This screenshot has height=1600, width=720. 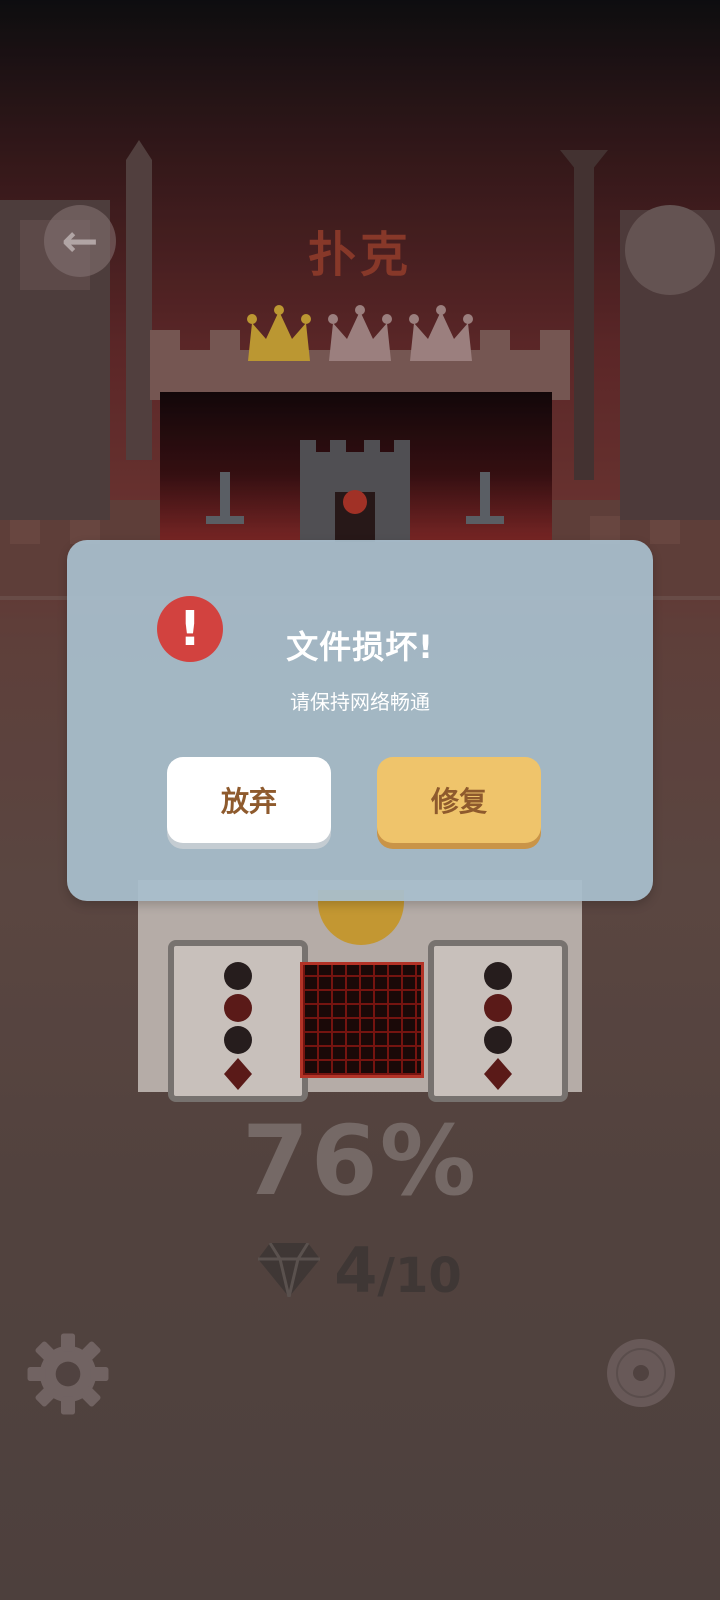 I want to click on repair-button-label: 修复, so click(x=458, y=801).